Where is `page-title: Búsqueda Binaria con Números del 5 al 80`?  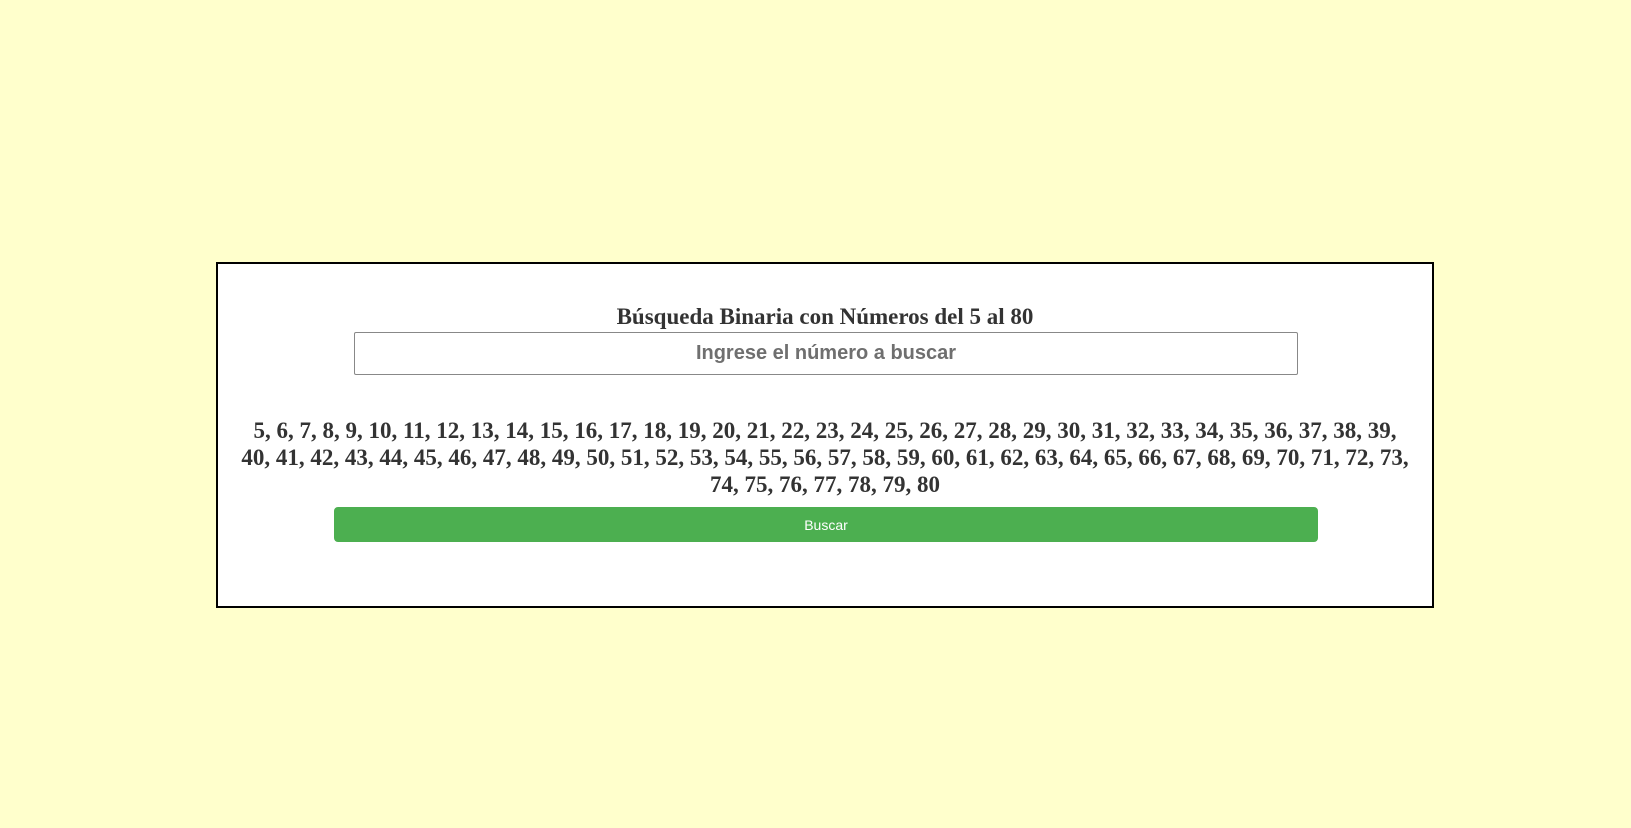 page-title: Búsqueda Binaria con Números del 5 al 80 is located at coordinates (825, 316).